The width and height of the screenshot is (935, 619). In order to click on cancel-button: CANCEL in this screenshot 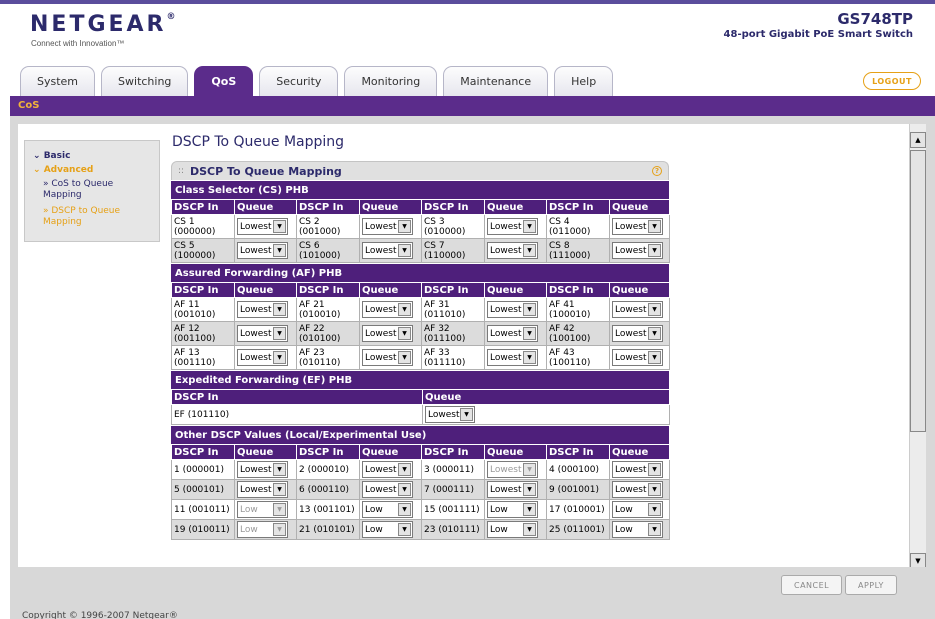, I will do `click(812, 585)`.